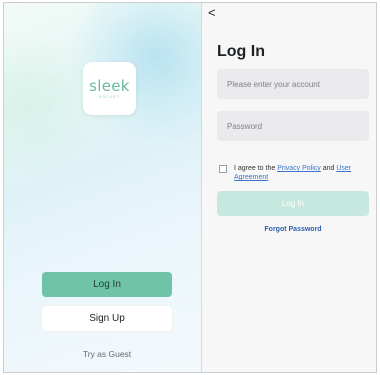  I want to click on forgot-password-link: Forgot Password, so click(293, 229).